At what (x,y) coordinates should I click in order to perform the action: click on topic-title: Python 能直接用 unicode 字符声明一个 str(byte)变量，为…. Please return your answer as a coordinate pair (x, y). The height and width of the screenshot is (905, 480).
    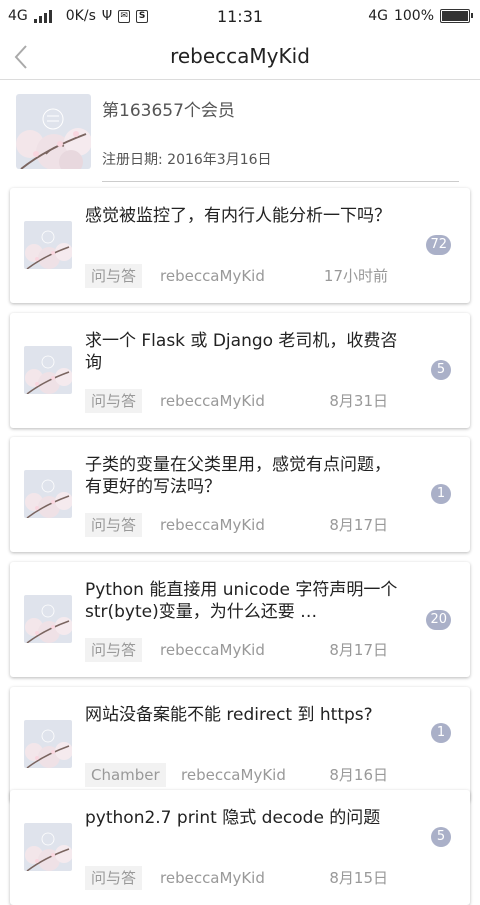
    Looking at the image, I should click on (246, 601).